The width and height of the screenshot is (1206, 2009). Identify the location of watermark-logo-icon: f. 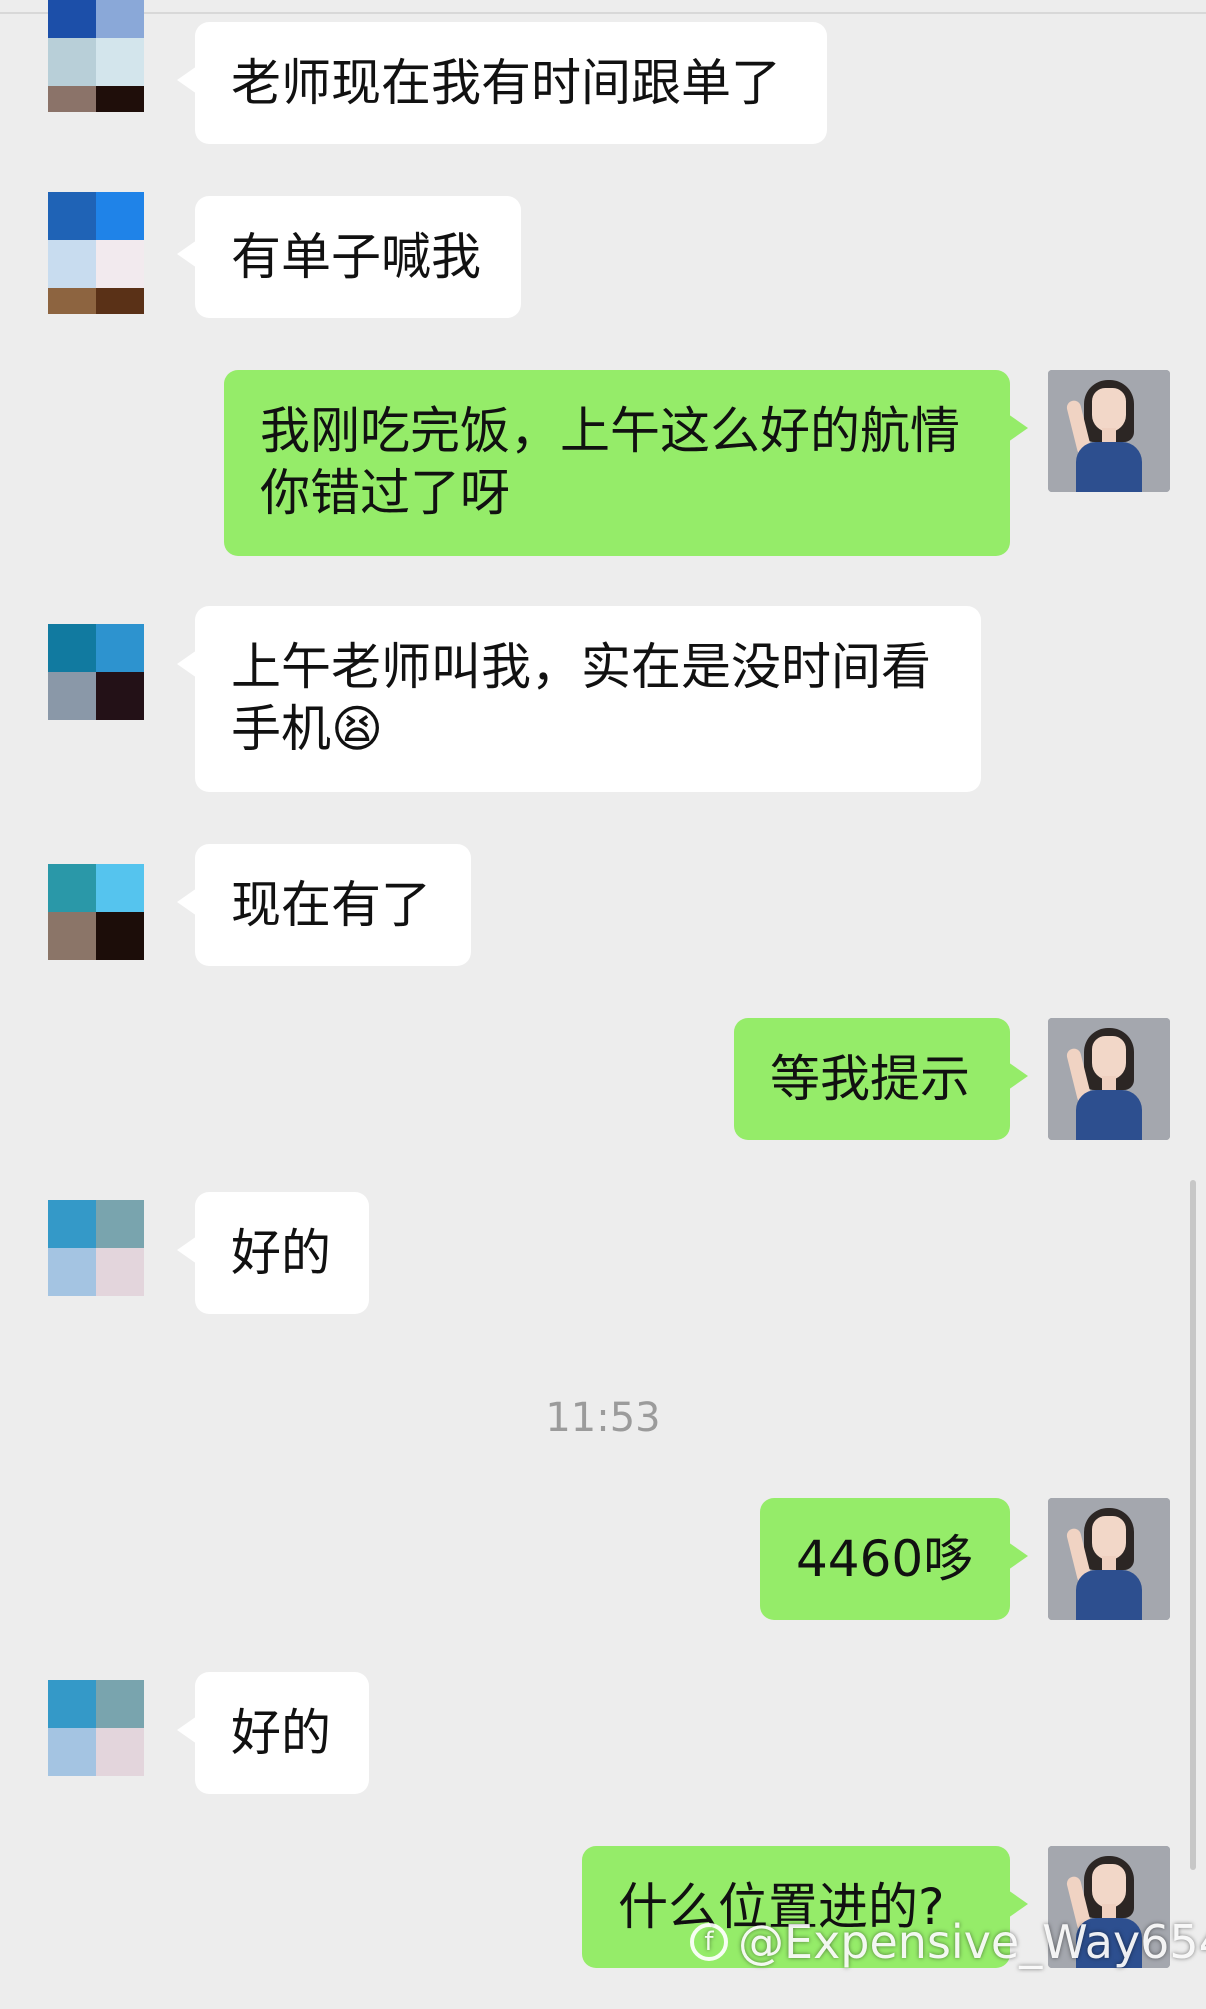
(709, 1942).